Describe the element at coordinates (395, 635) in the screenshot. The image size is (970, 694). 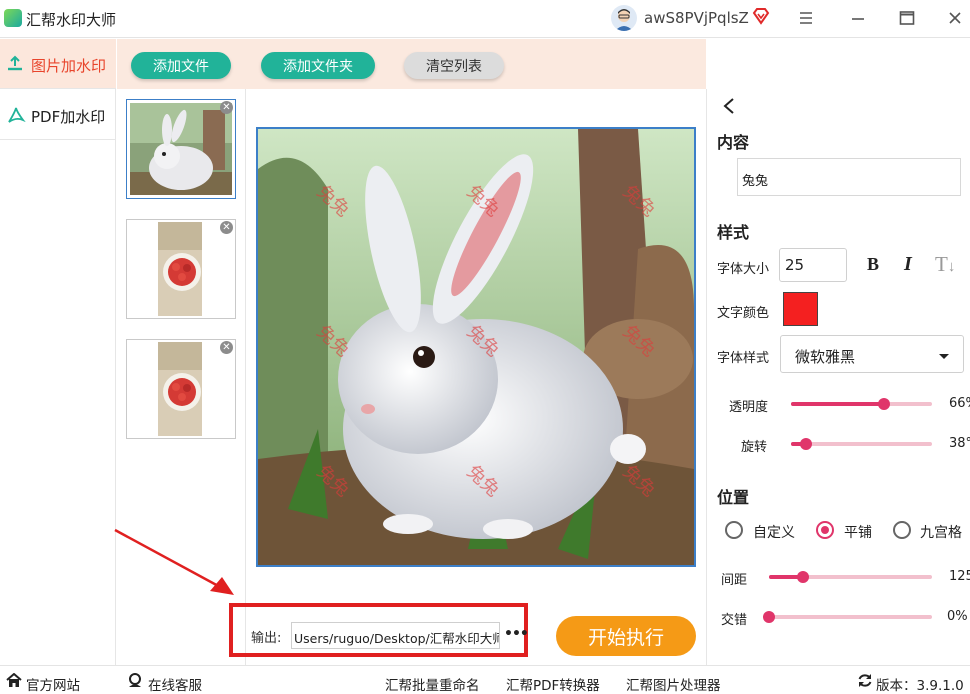
I see `output-path-field: Users/ruguo/Desktop/汇帮水印大师` at that location.